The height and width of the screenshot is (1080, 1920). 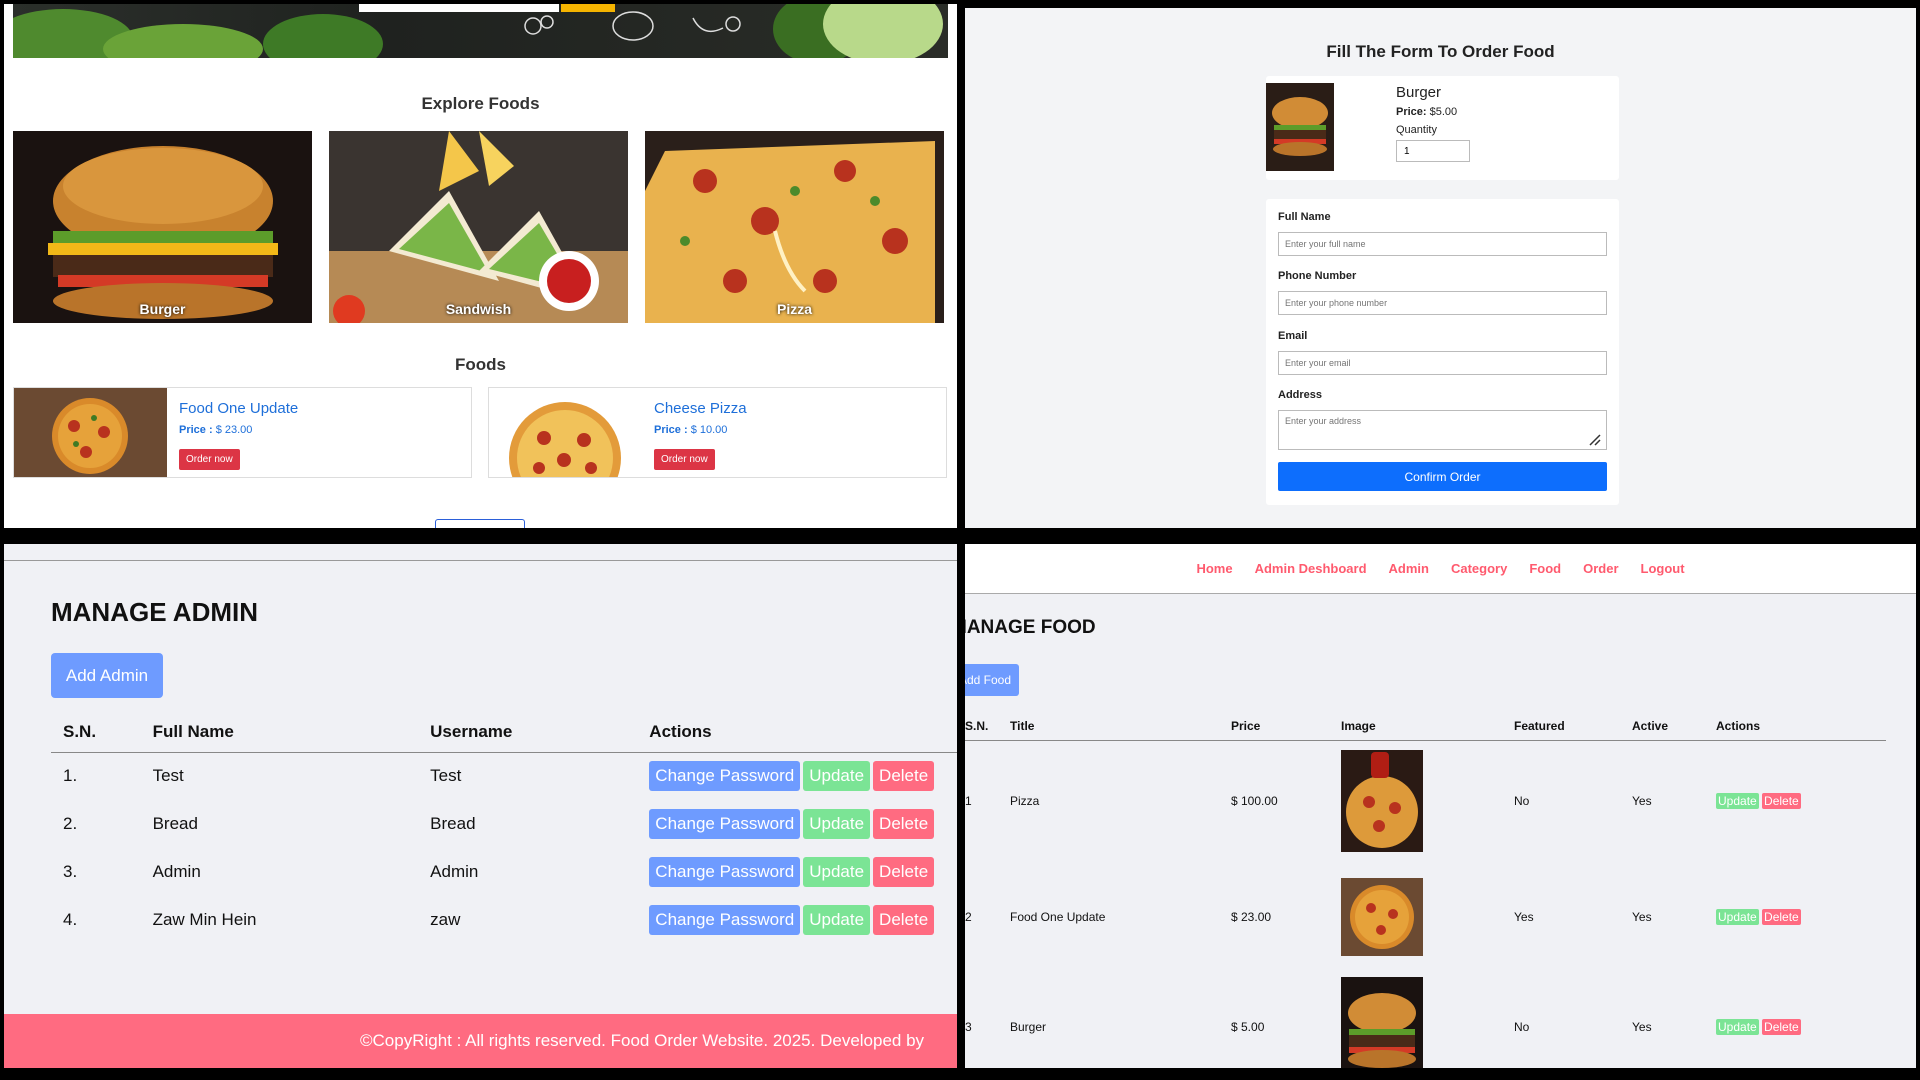 I want to click on address-wrapper, so click(x=1442, y=430).